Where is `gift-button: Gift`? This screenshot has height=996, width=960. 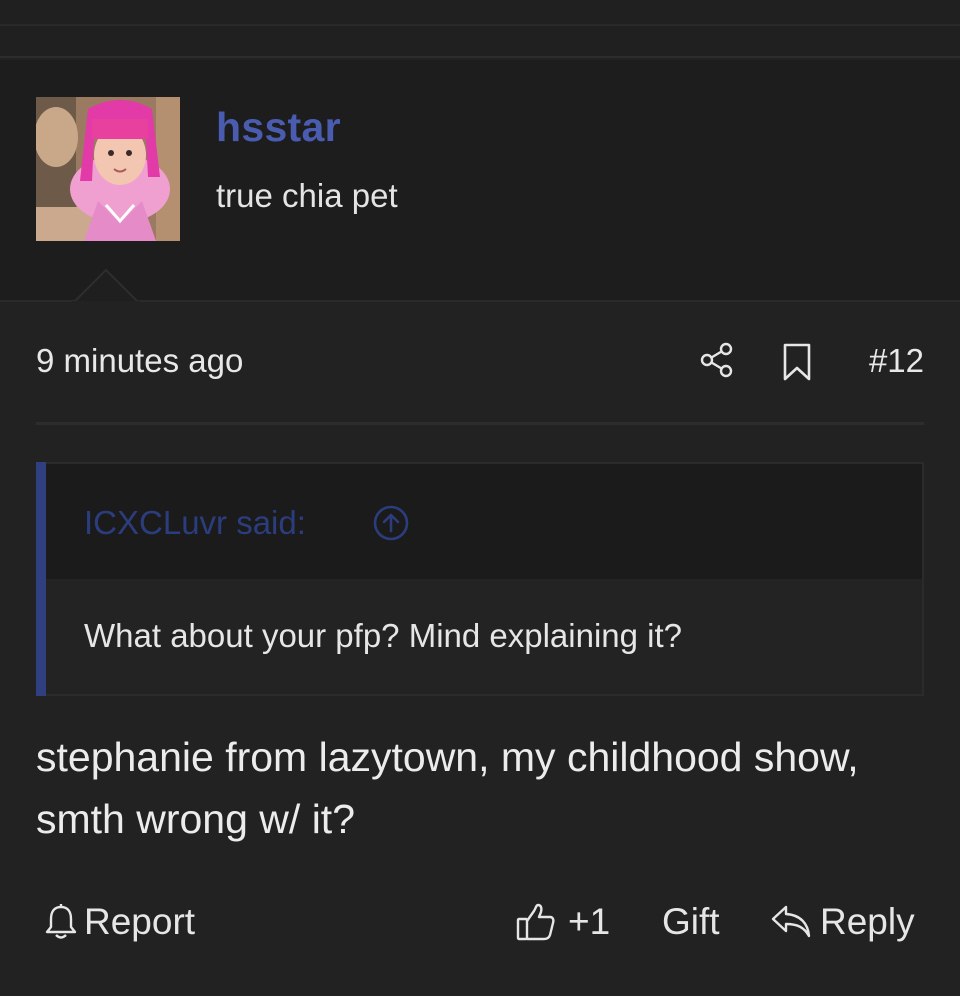 gift-button: Gift is located at coordinates (691, 922).